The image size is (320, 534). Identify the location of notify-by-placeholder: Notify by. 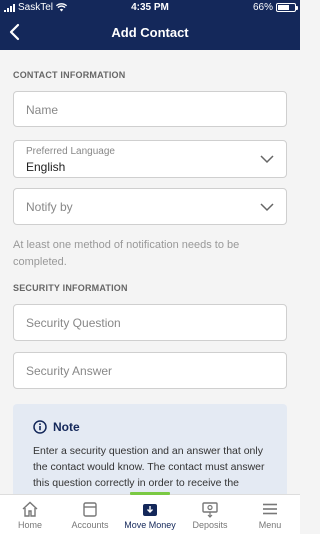
(49, 207).